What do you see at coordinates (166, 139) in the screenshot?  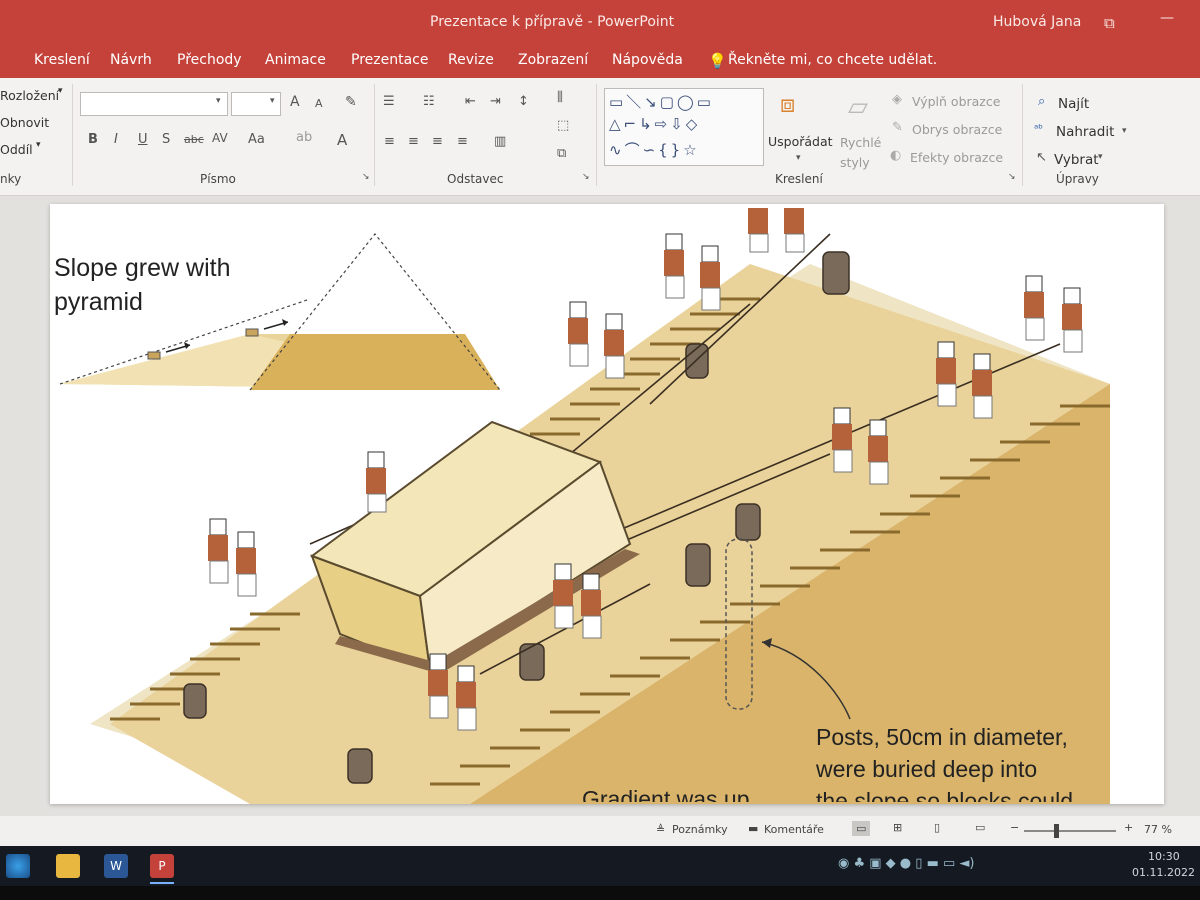 I see `shadow-button: S` at bounding box center [166, 139].